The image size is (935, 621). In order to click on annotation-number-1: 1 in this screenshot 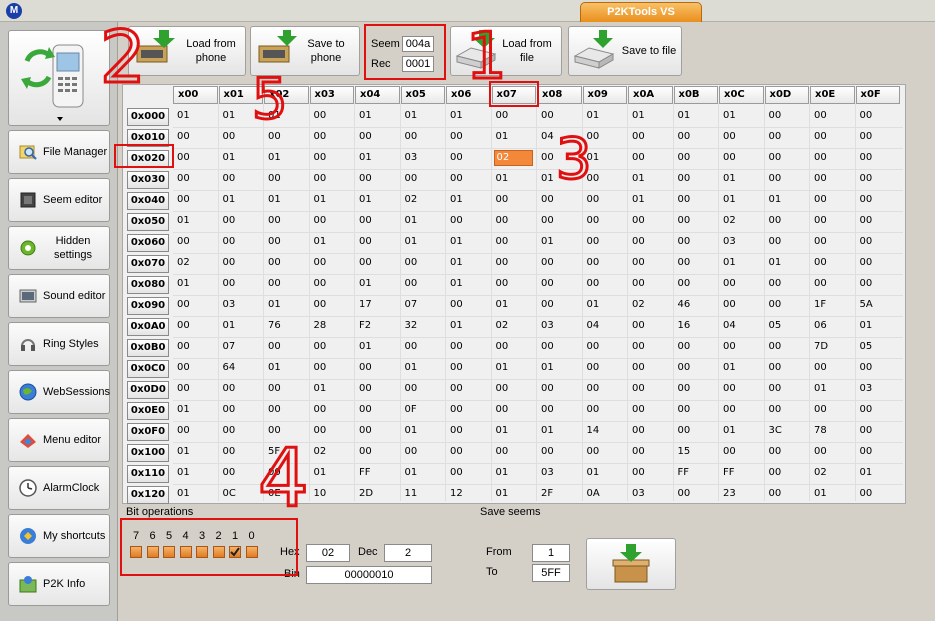, I will do `click(486, 57)`.